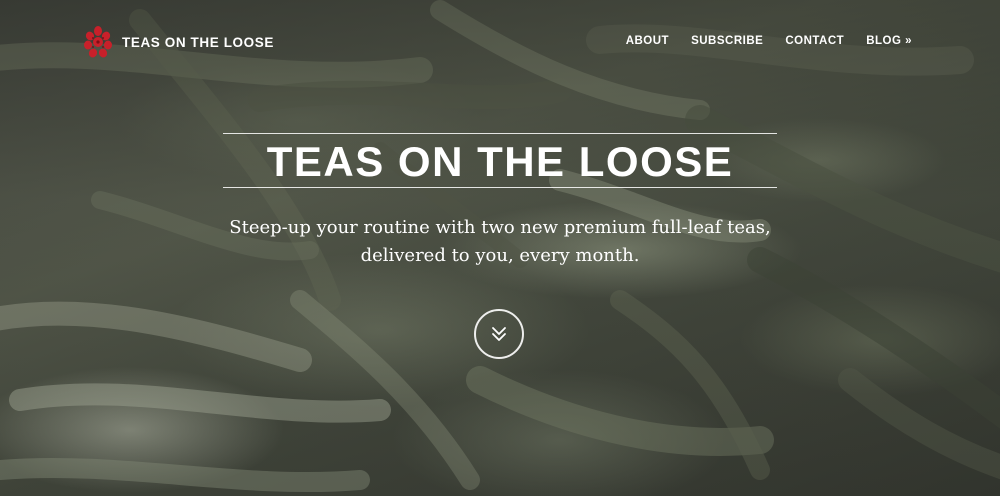 The image size is (1000, 496). What do you see at coordinates (769, 41) in the screenshot?
I see `main-nav: ABOUT SUBSCRIBE CONTACT BLOG »` at bounding box center [769, 41].